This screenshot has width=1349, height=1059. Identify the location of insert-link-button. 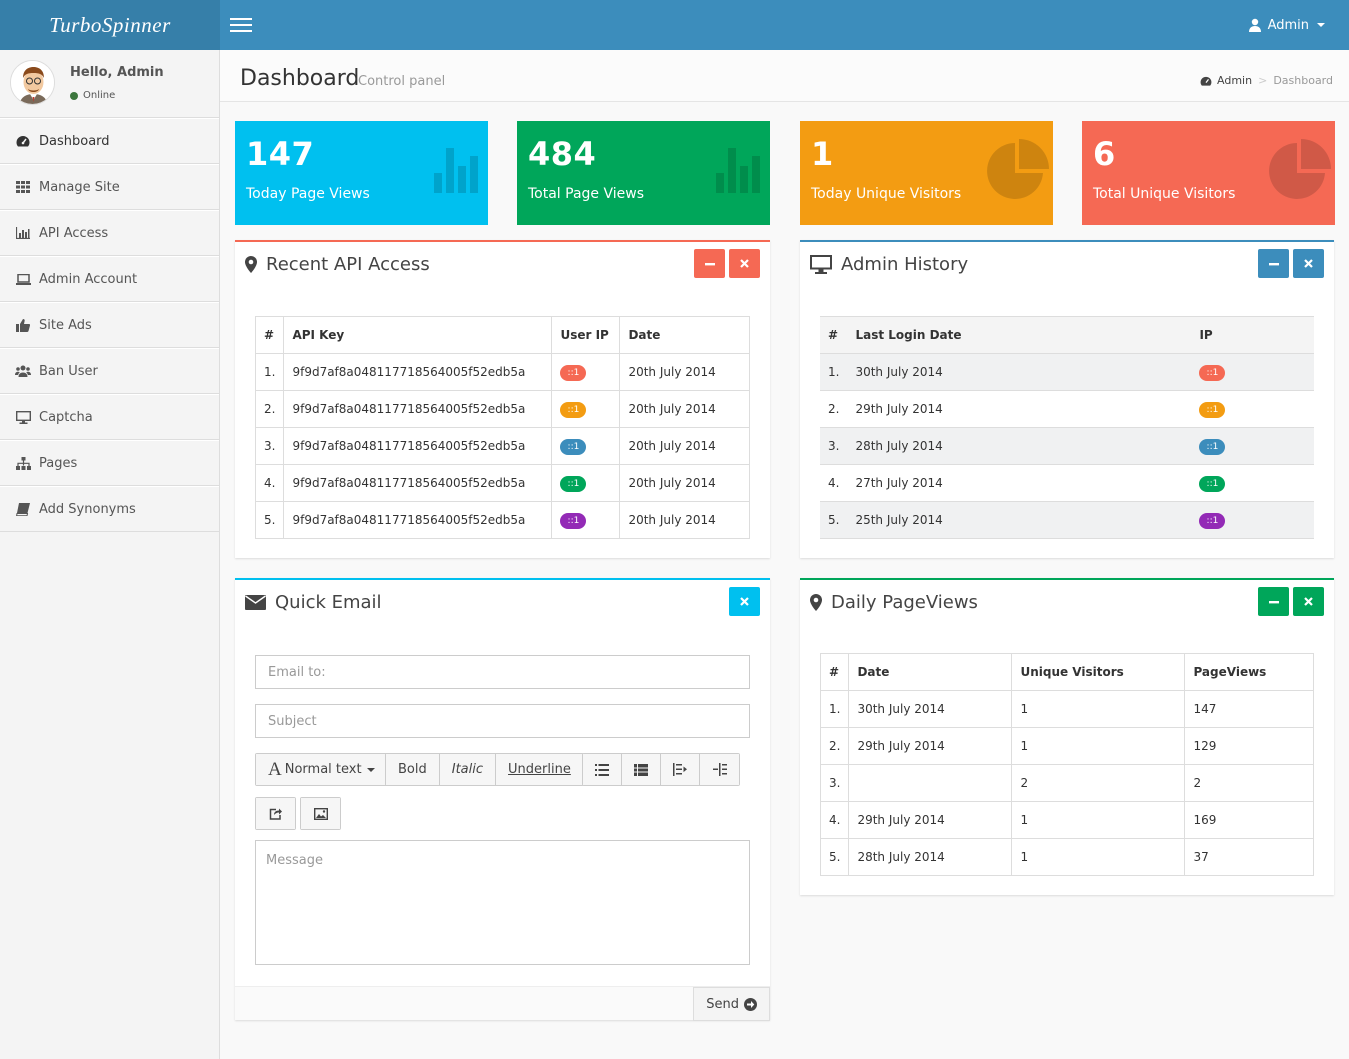
(275, 813).